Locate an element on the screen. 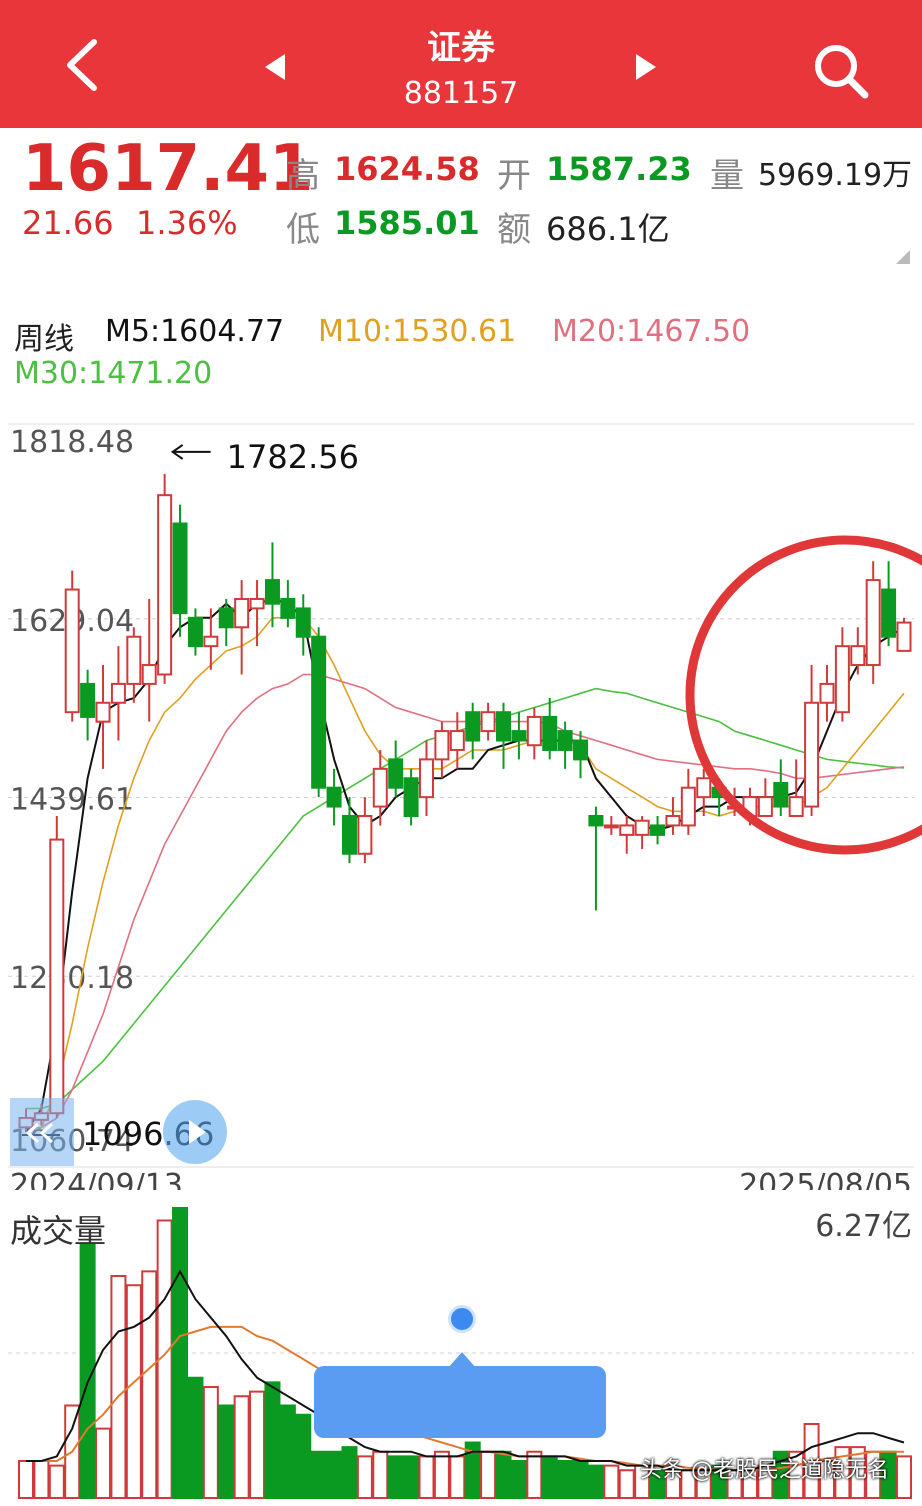 Image resolution: width=922 pixels, height=1506 pixels. period-label: 周线 is located at coordinates (44, 336).